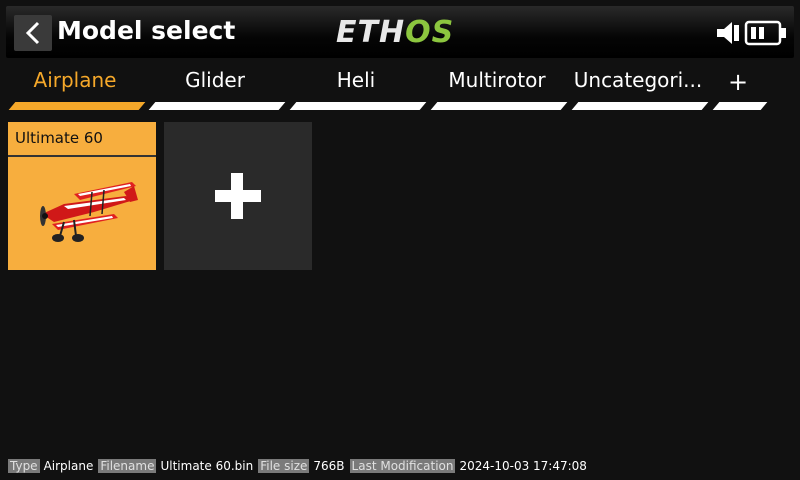 The width and height of the screenshot is (800, 480). I want to click on last-modification-value: 2024-10-03 17:47:08, so click(523, 466).